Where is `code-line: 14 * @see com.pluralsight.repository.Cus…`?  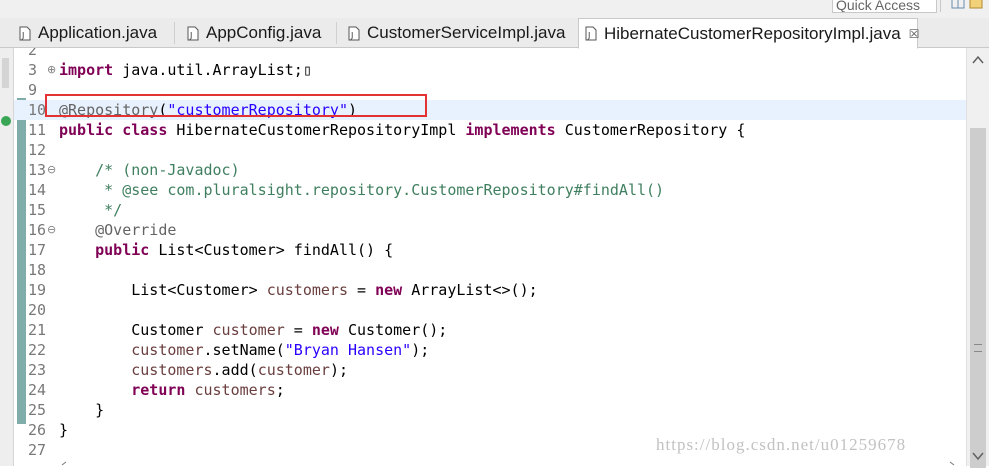
code-line: 14 * @see com.pluralsight.repository.Cus… is located at coordinates (490, 190).